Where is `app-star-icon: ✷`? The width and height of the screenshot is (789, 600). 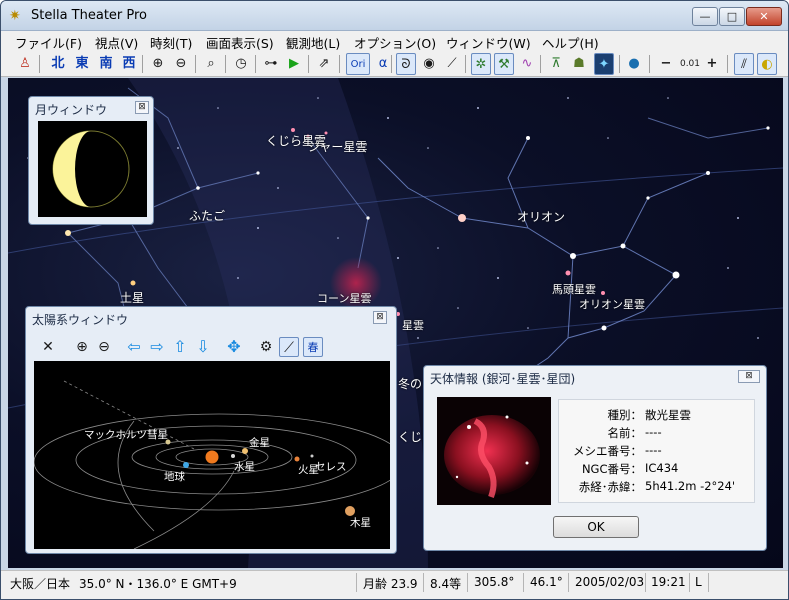 app-star-icon: ✷ is located at coordinates (15, 16).